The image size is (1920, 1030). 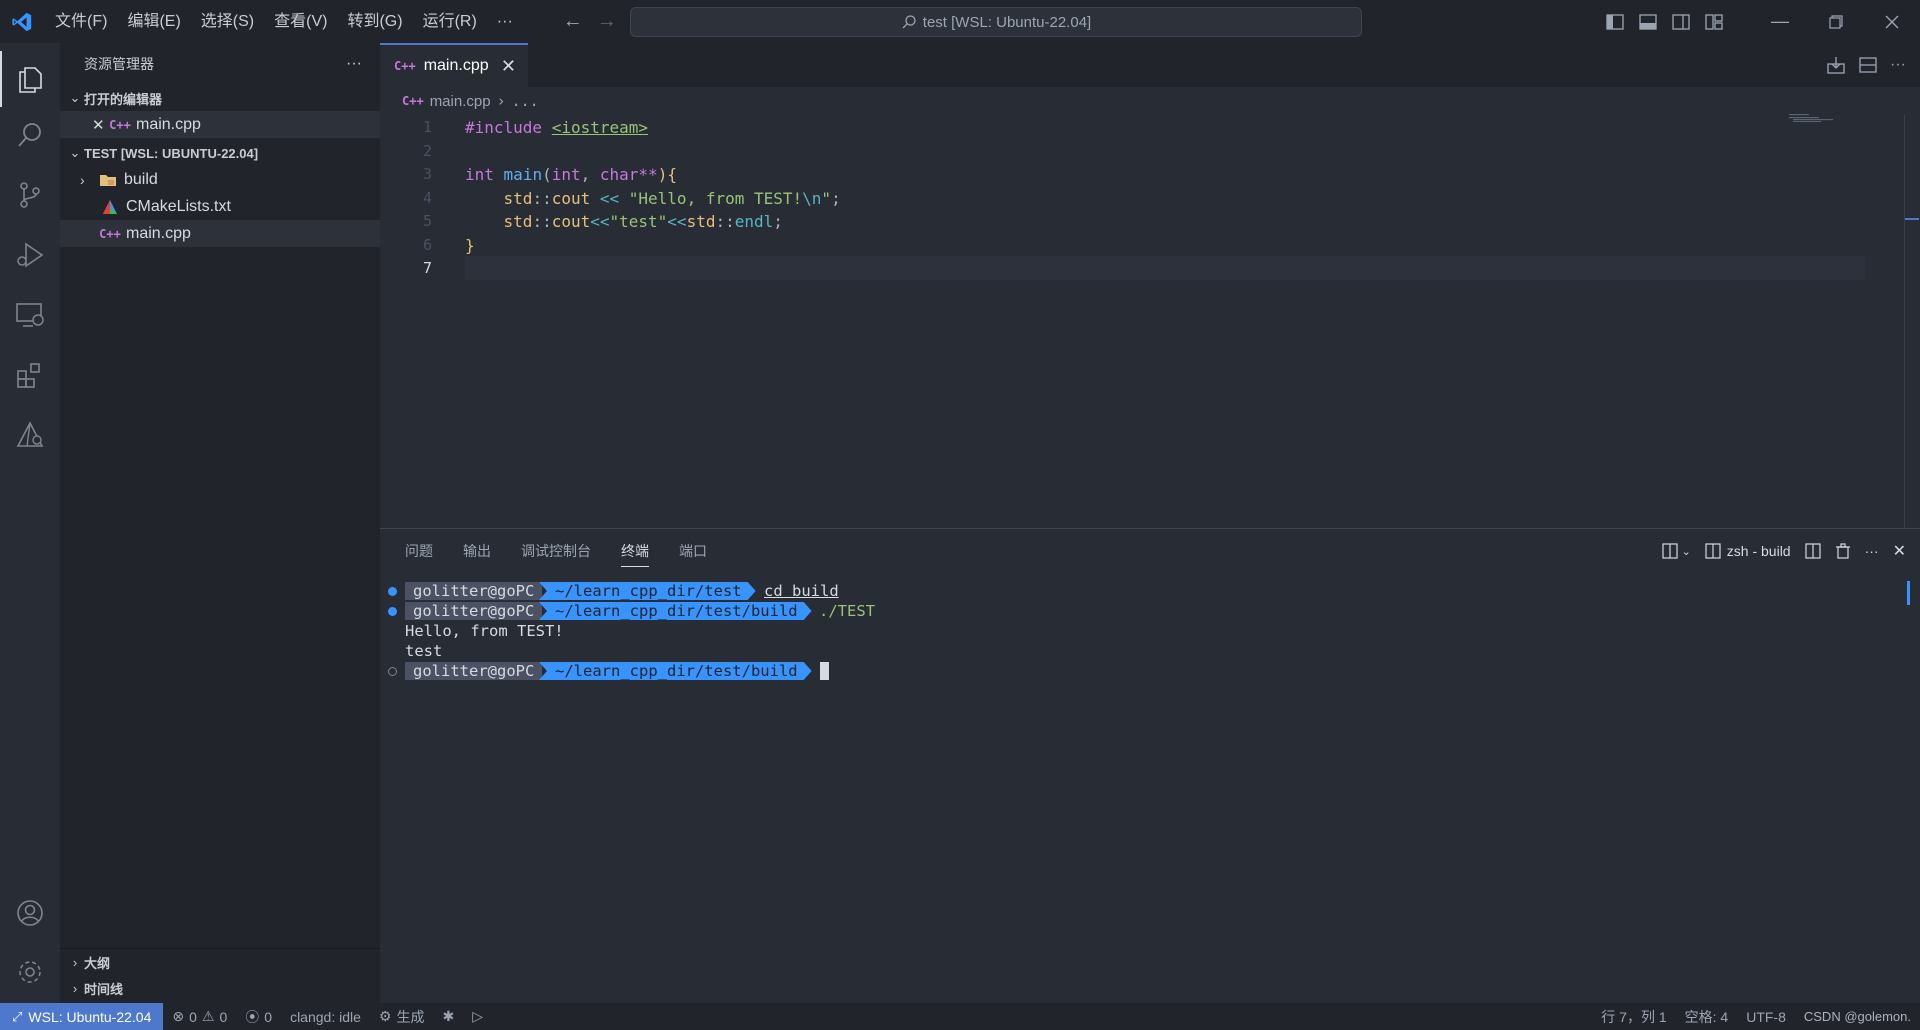 I want to click on token: <<, so click(x=677, y=221).